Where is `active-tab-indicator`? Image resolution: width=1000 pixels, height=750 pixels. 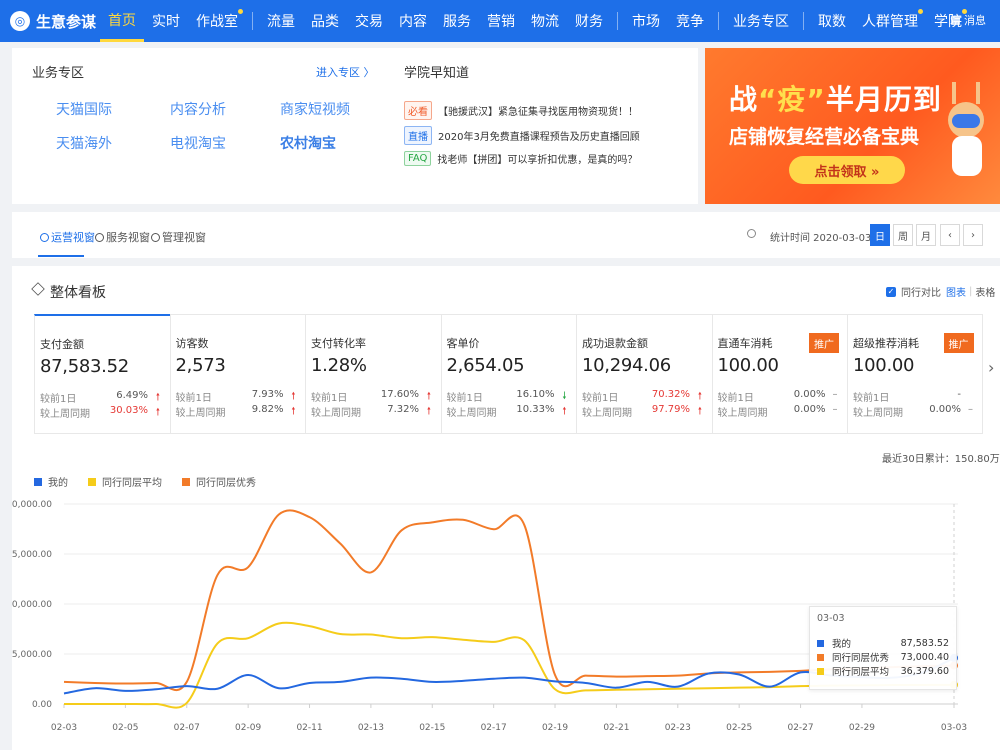 active-tab-indicator is located at coordinates (61, 256).